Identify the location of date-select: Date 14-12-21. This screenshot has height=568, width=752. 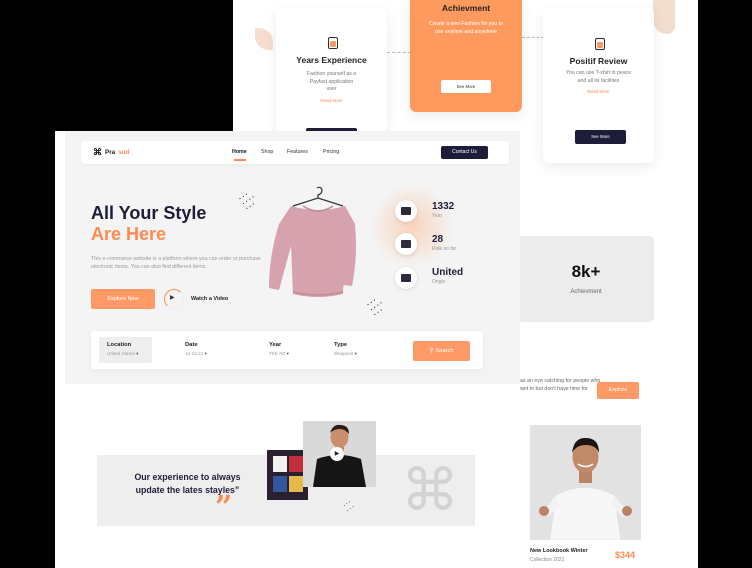
(207, 350).